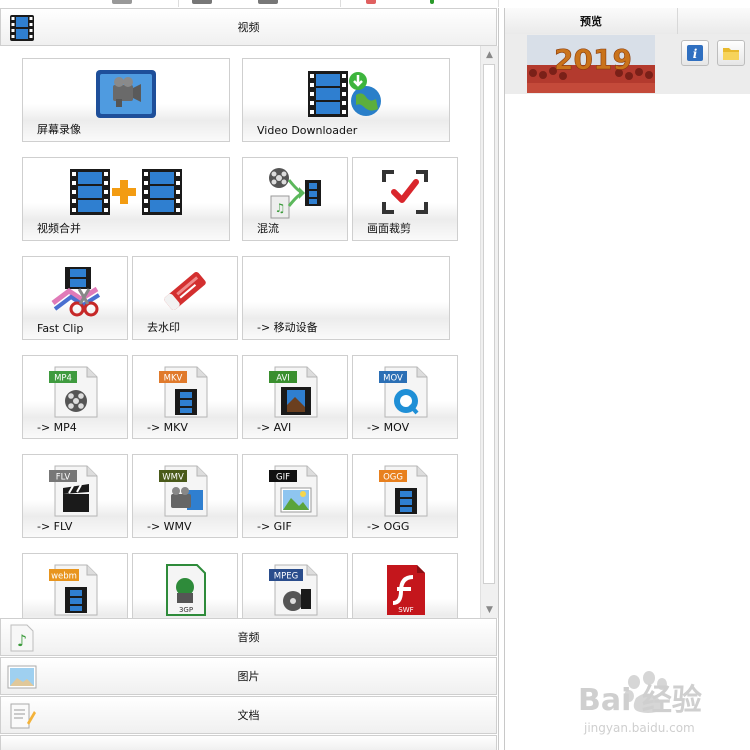 This screenshot has width=750, height=750. What do you see at coordinates (55, 526) in the screenshot?
I see `tile-label: -> FLV` at bounding box center [55, 526].